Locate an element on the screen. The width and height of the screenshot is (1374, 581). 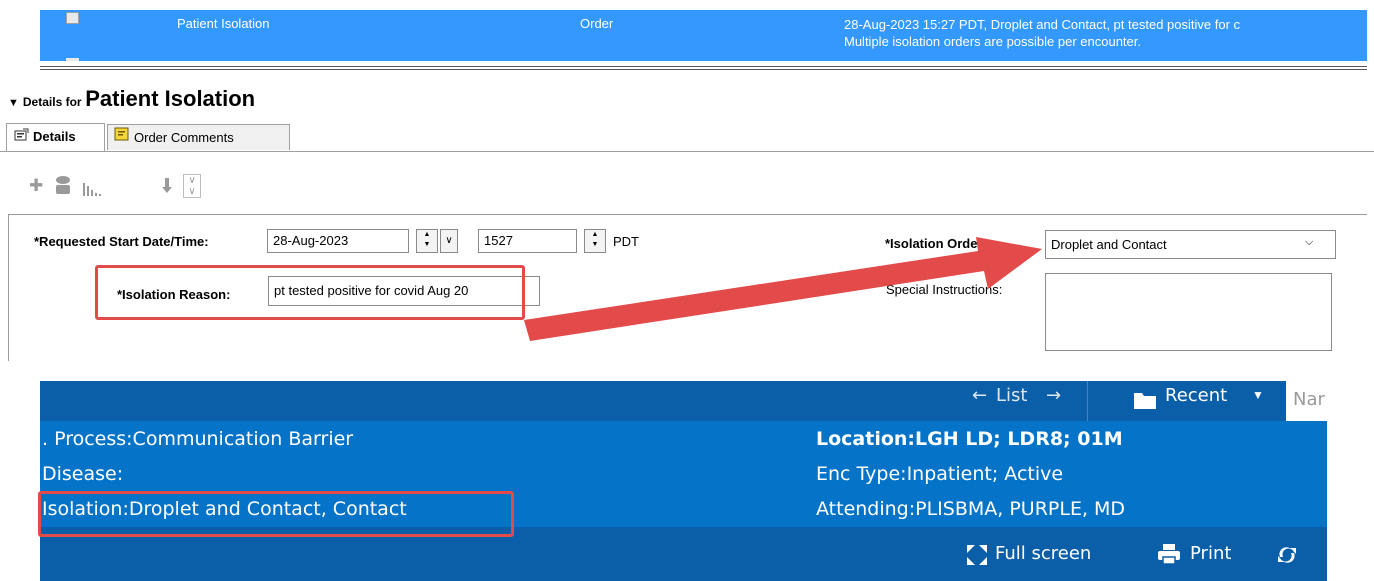
name-search-placeholder: Nar is located at coordinates (1309, 399).